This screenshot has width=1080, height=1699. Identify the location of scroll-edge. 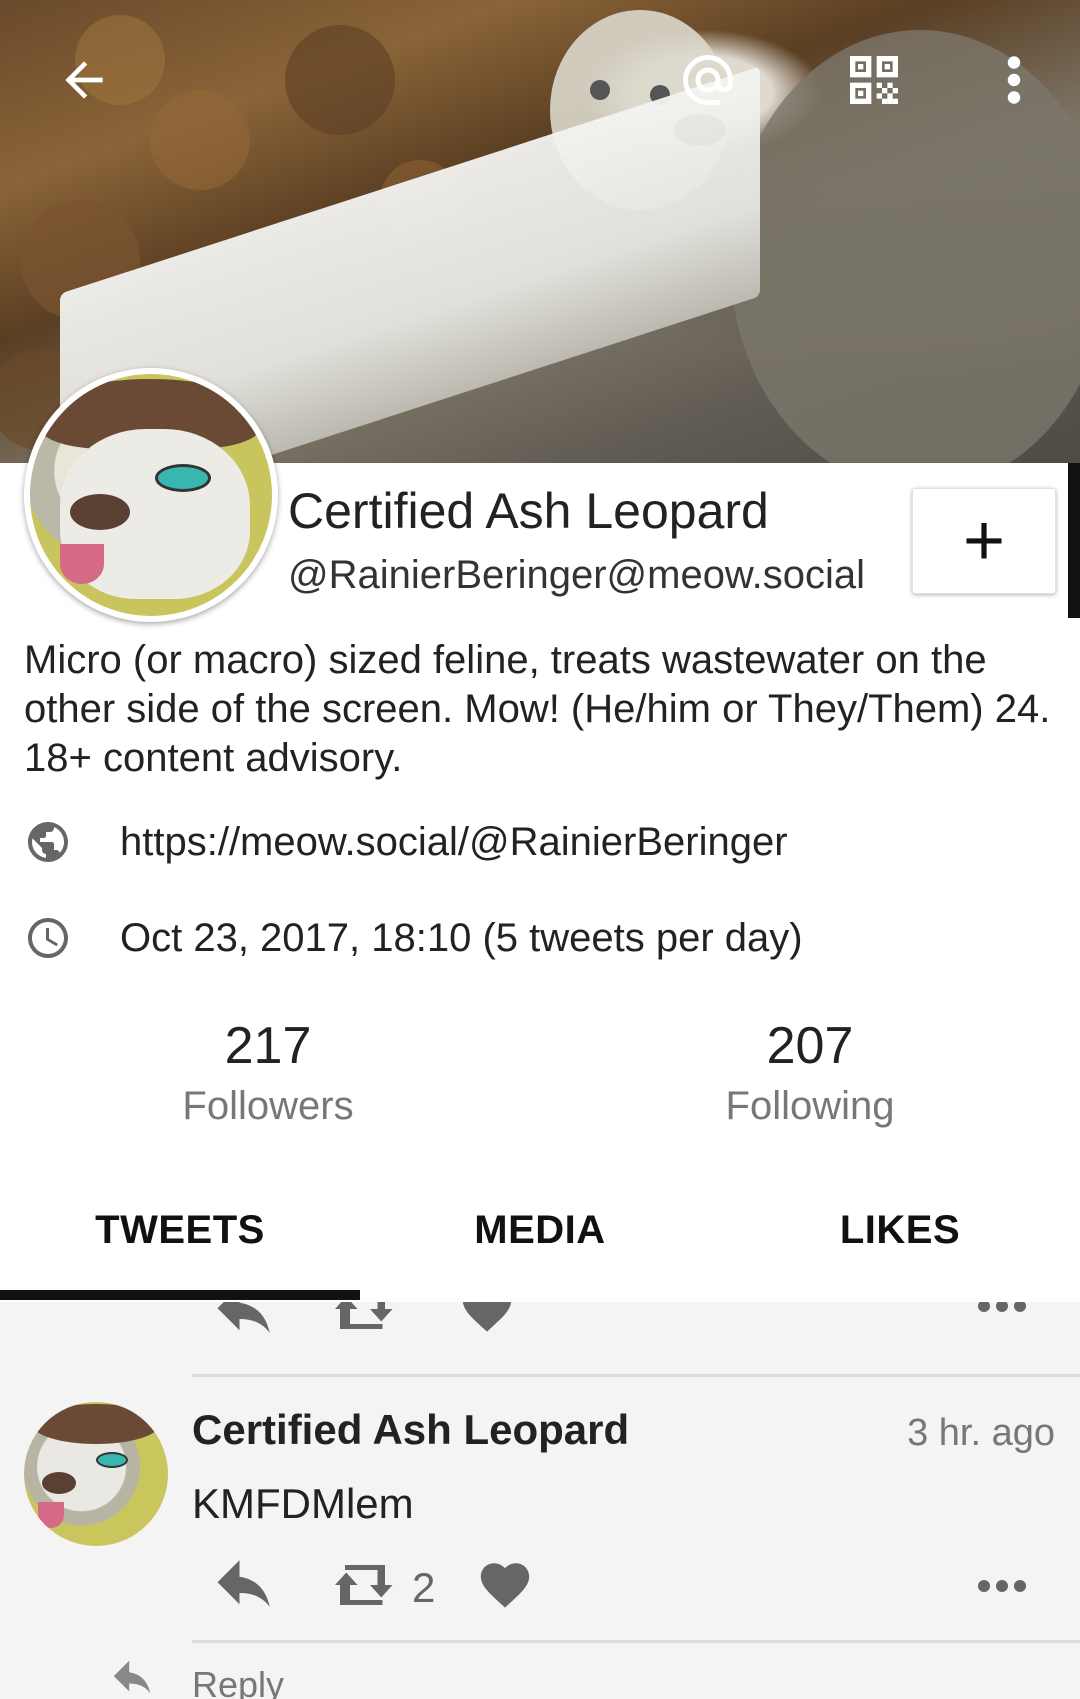
(1074, 540).